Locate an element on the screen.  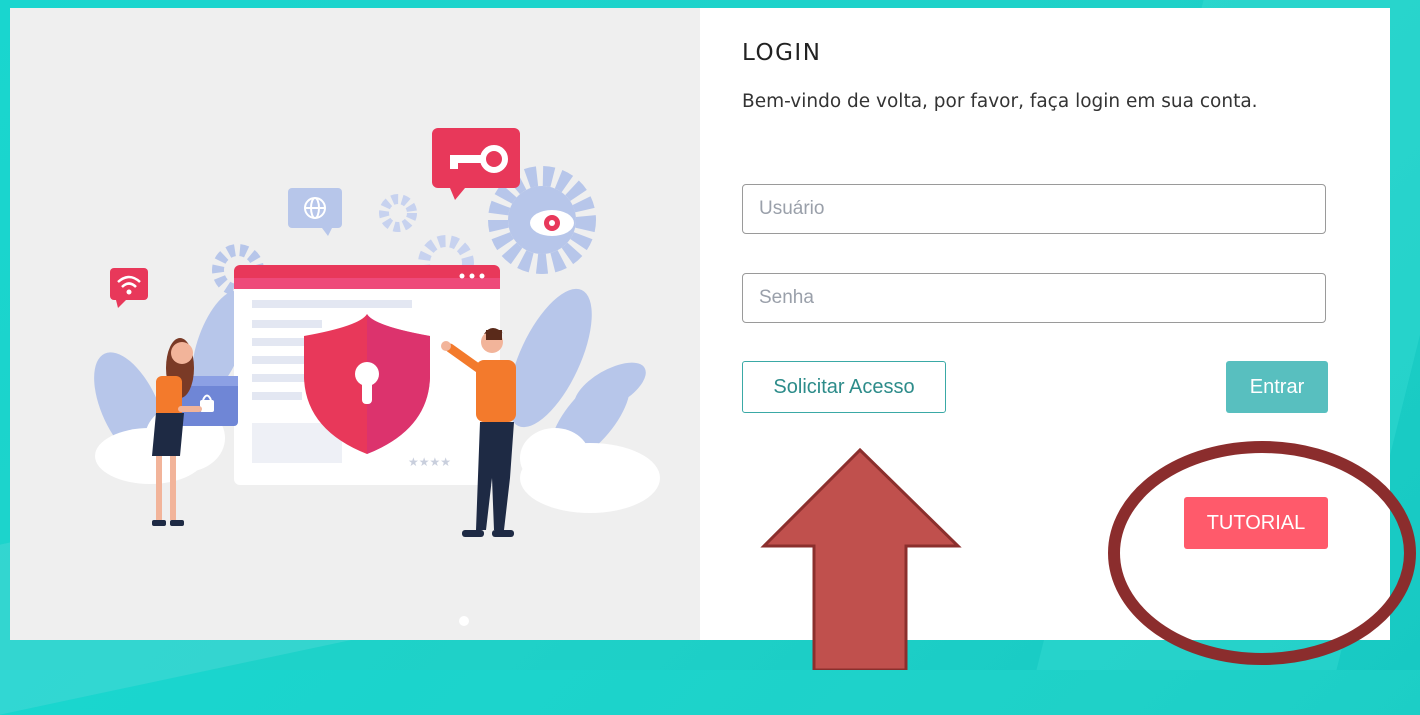
login-button: Entrar is located at coordinates (1277, 387).